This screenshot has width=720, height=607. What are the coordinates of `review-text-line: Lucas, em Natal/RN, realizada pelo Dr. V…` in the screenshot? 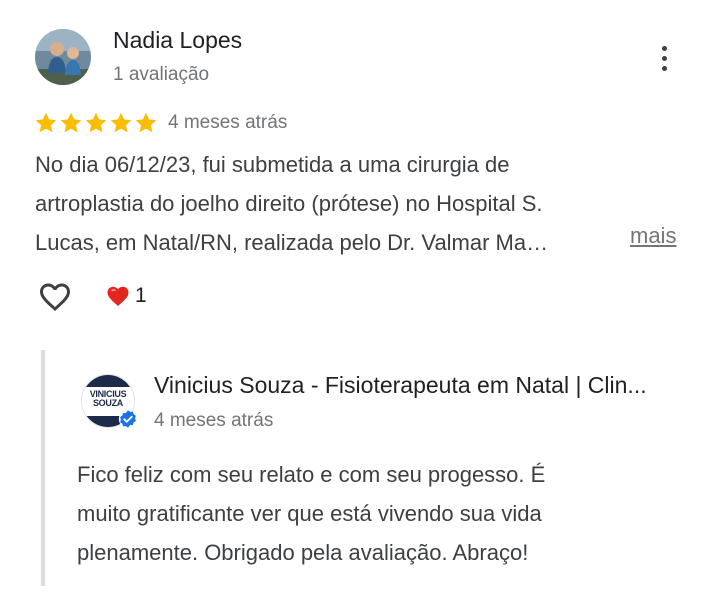 It's located at (292, 242).